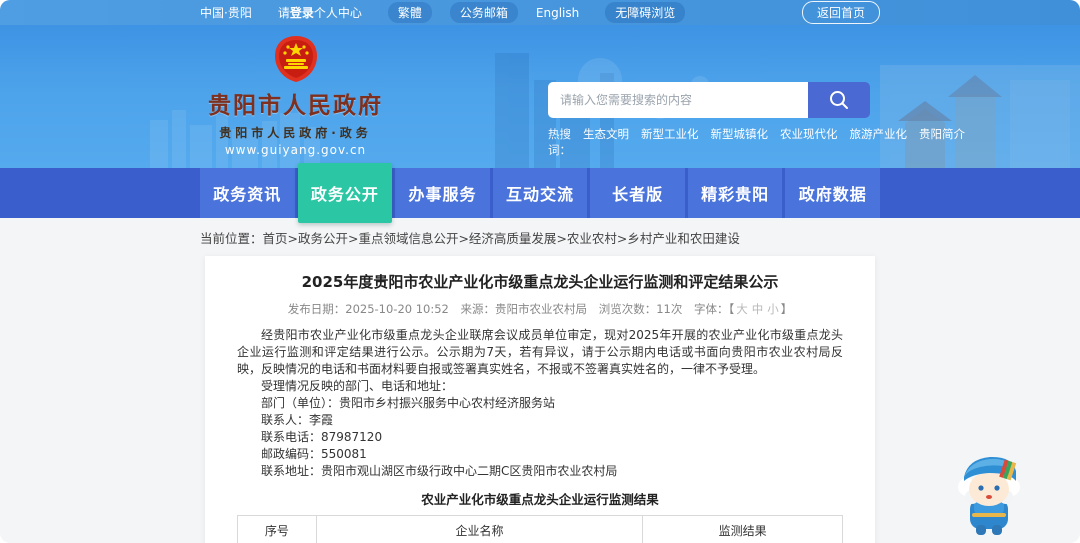 The height and width of the screenshot is (543, 1080). I want to click on site-url: www.guiyang.gov.cn, so click(295, 150).